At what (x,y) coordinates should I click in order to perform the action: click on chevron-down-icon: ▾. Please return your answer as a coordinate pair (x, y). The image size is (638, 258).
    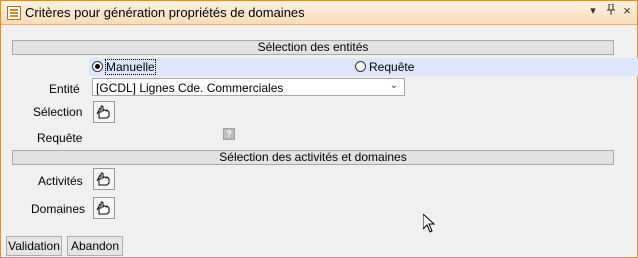
    Looking at the image, I should click on (593, 10).